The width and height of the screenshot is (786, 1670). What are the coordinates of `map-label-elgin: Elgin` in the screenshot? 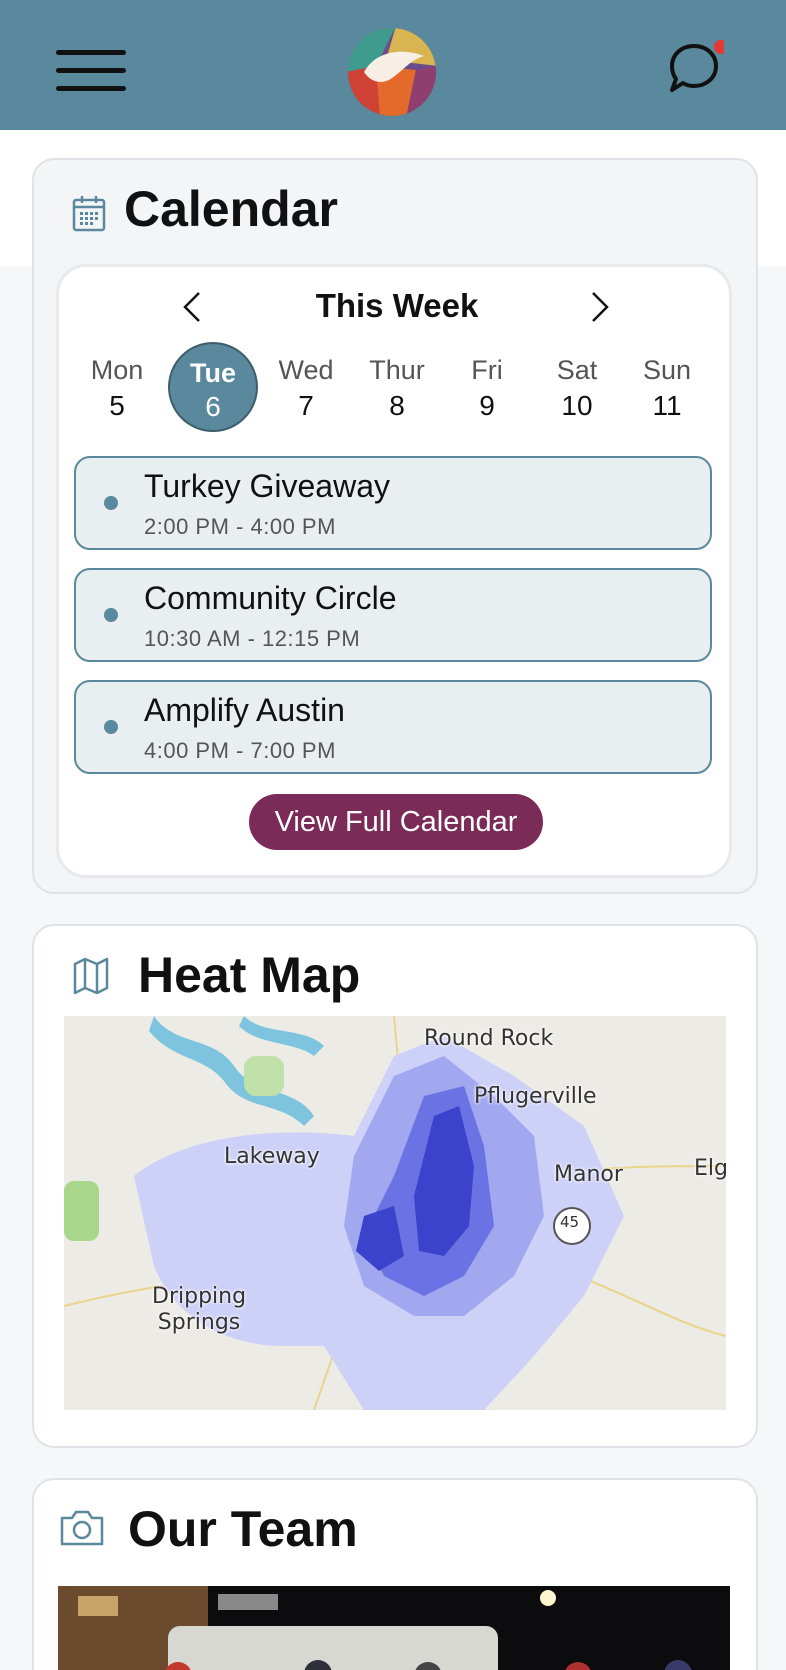 It's located at (710, 1168).